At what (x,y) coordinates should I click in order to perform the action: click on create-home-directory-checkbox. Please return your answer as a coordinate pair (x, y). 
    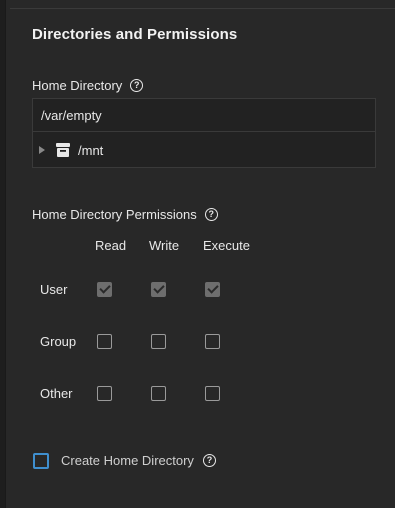
    Looking at the image, I should click on (41, 461).